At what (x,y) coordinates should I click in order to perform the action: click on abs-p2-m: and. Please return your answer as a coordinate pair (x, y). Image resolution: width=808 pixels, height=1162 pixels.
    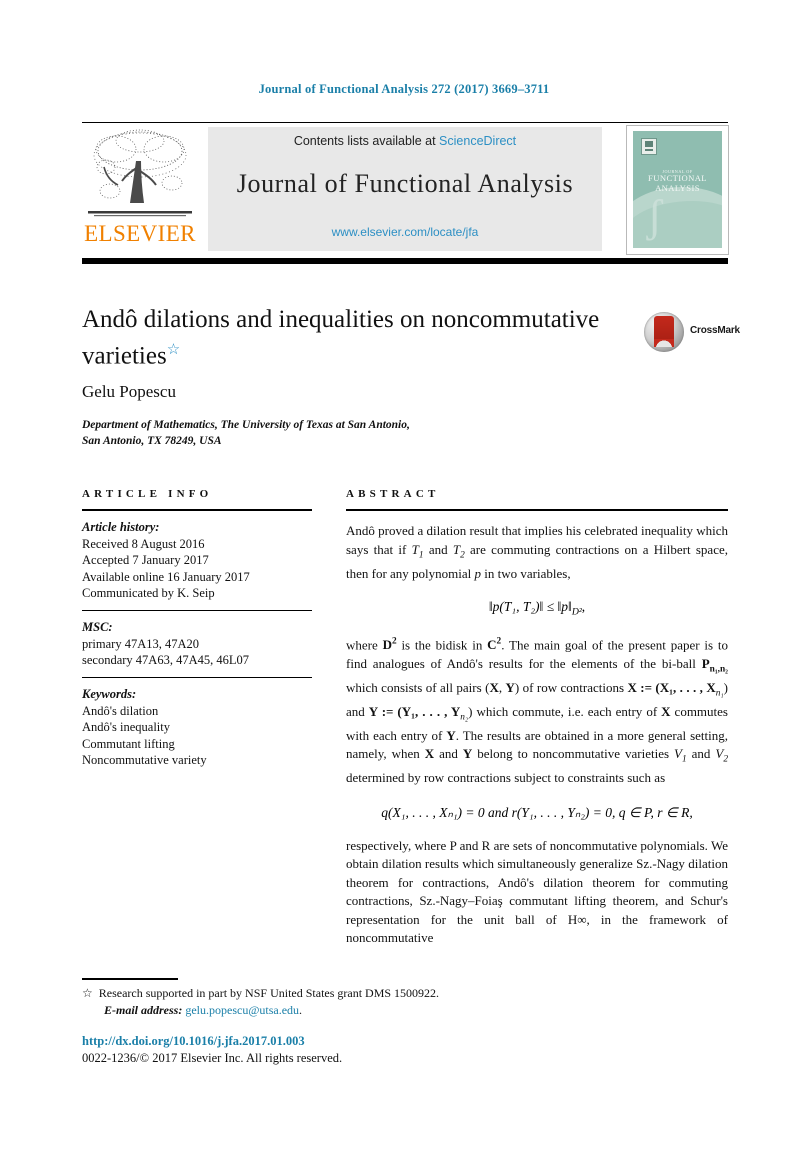
    Looking at the image, I should click on (701, 754).